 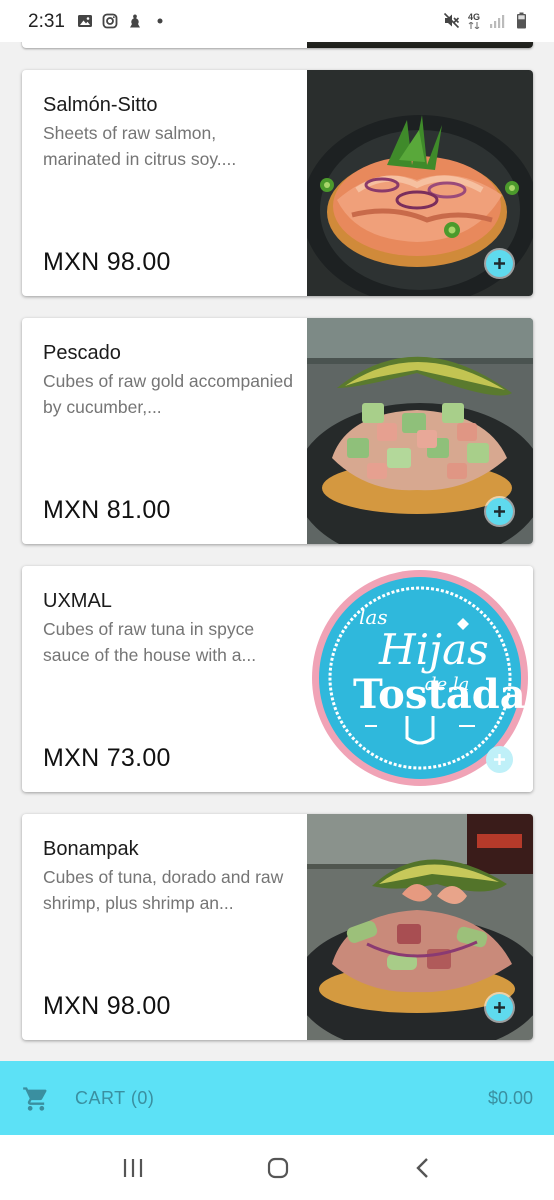 I want to click on las-hijas-de-la-tostada-logo: las Hijas de la Tostada, so click(x=420, y=679).